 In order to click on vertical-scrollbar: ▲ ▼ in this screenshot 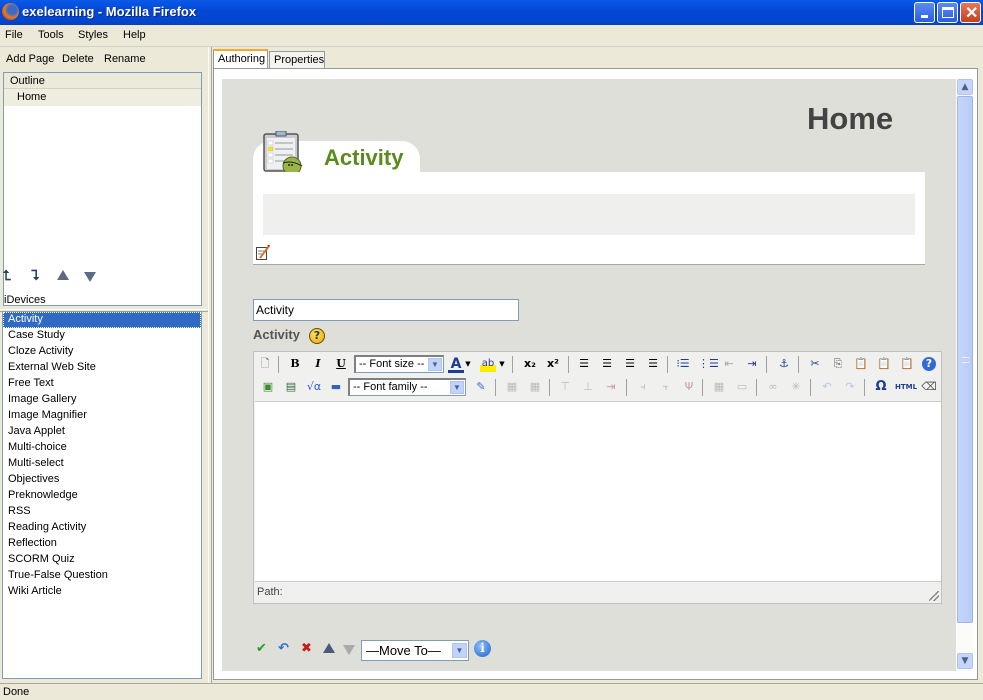, I will do `click(965, 375)`.